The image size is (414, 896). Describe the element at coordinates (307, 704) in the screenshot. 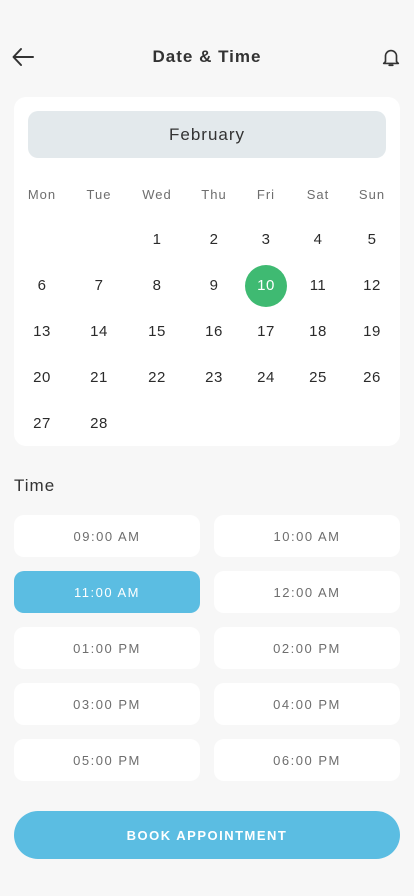

I see `time-slot: 04:00 PM` at that location.